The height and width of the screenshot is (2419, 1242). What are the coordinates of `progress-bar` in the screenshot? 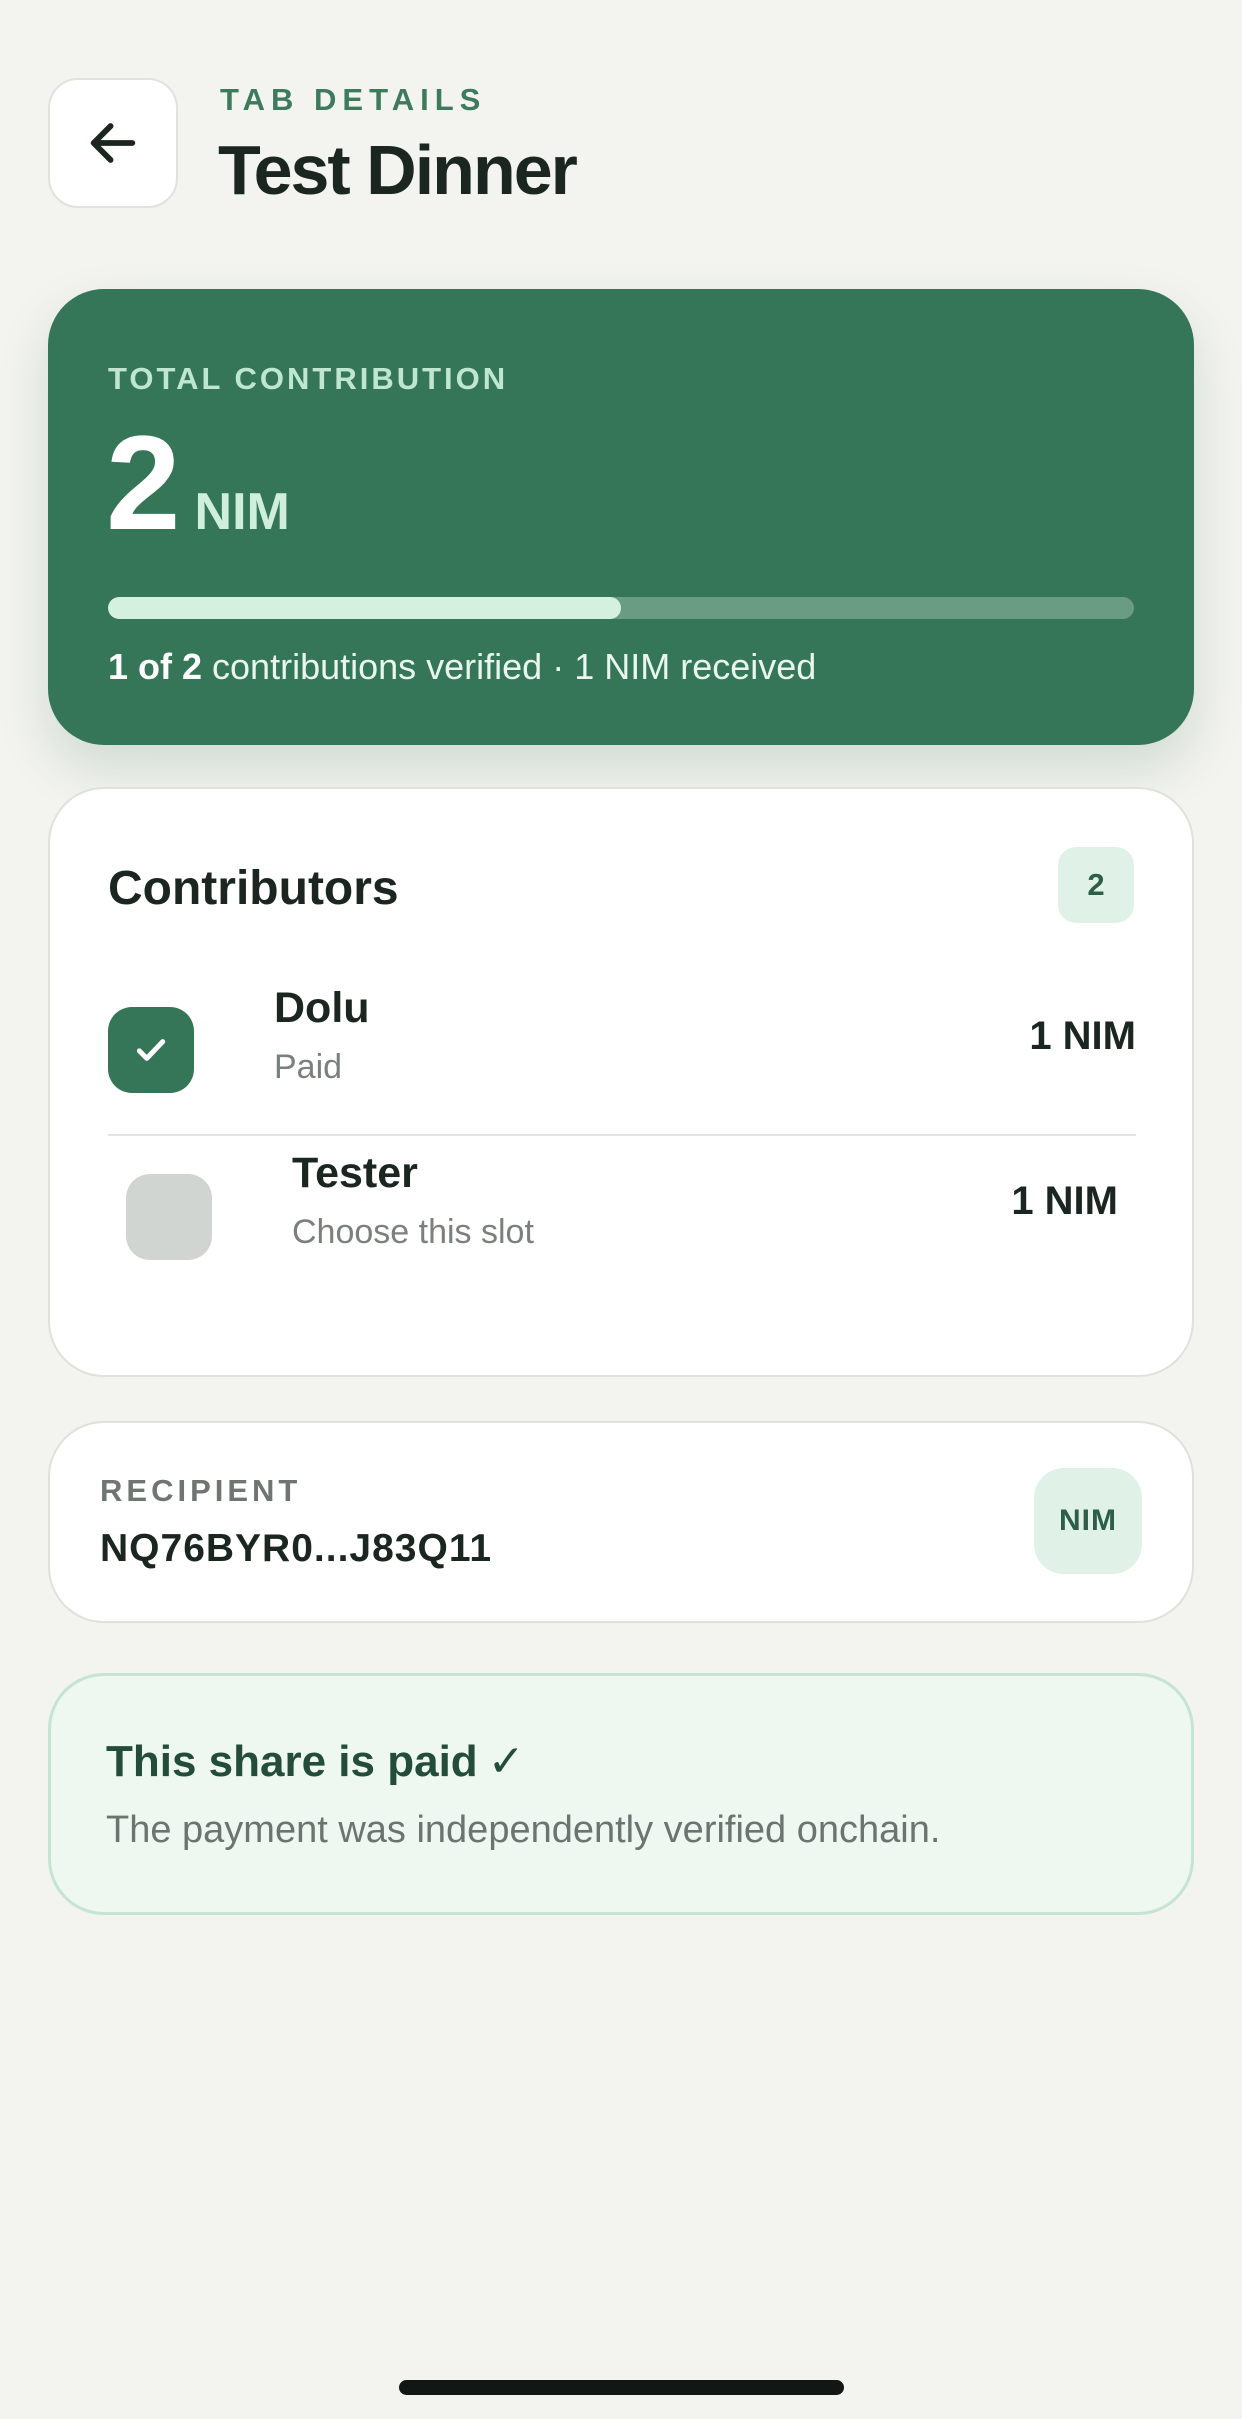 It's located at (621, 608).